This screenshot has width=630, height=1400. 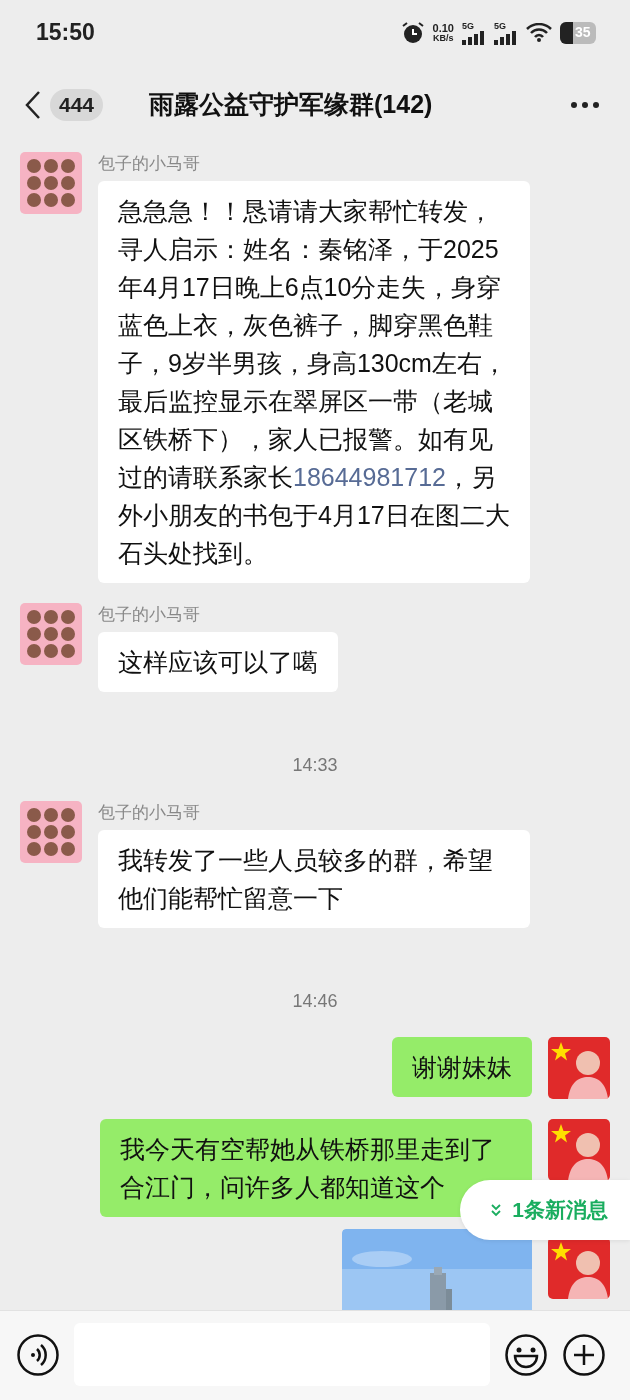 What do you see at coordinates (38, 1355) in the screenshot?
I see `voice-icon` at bounding box center [38, 1355].